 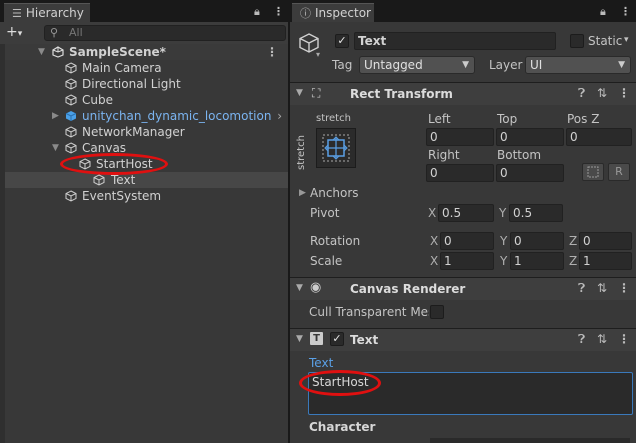 What do you see at coordinates (506, 65) in the screenshot?
I see `layer-label: Layer` at bounding box center [506, 65].